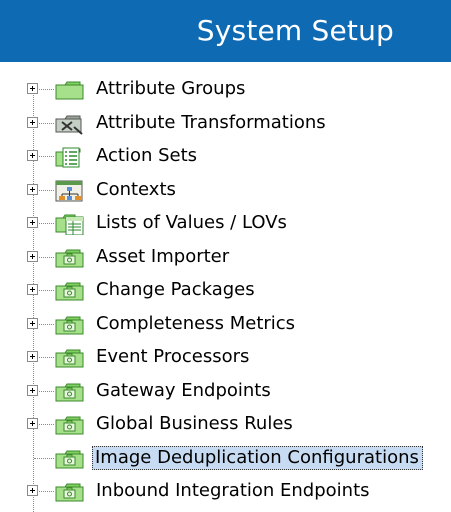  Describe the element at coordinates (70, 157) in the screenshot. I see `action-set-icon` at that location.